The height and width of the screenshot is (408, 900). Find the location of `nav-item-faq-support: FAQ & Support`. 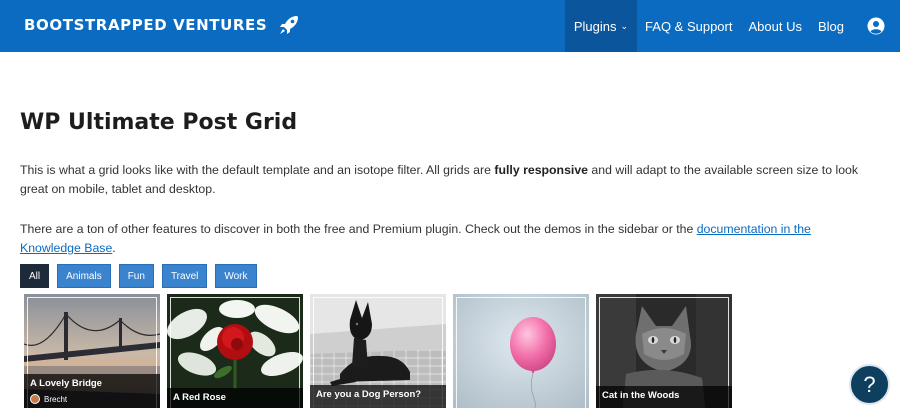

nav-item-faq-support: FAQ & Support is located at coordinates (688, 26).